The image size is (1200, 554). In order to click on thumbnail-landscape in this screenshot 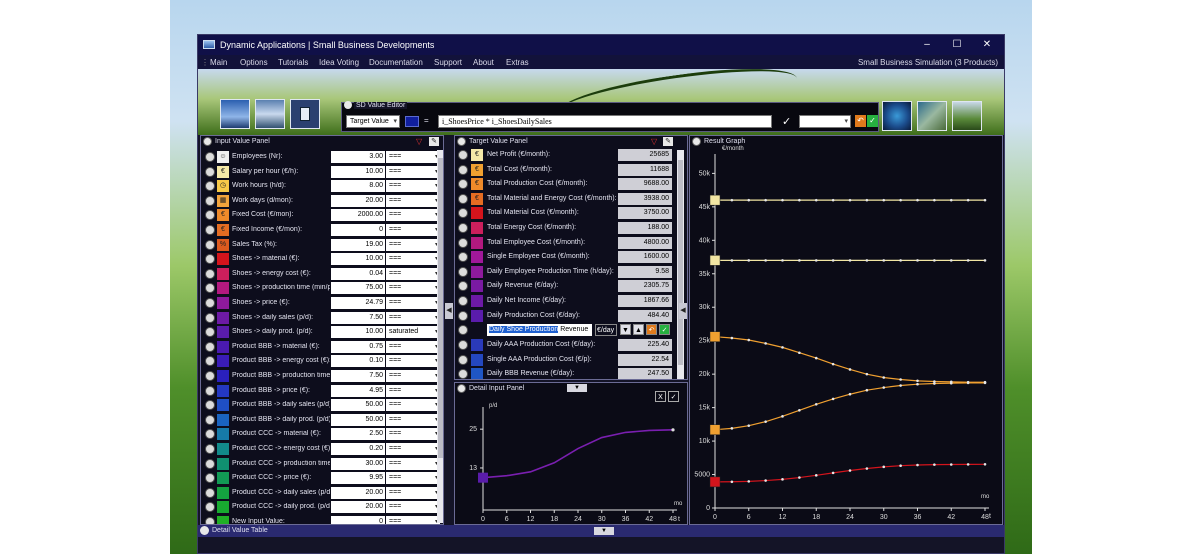, I will do `click(932, 116)`.